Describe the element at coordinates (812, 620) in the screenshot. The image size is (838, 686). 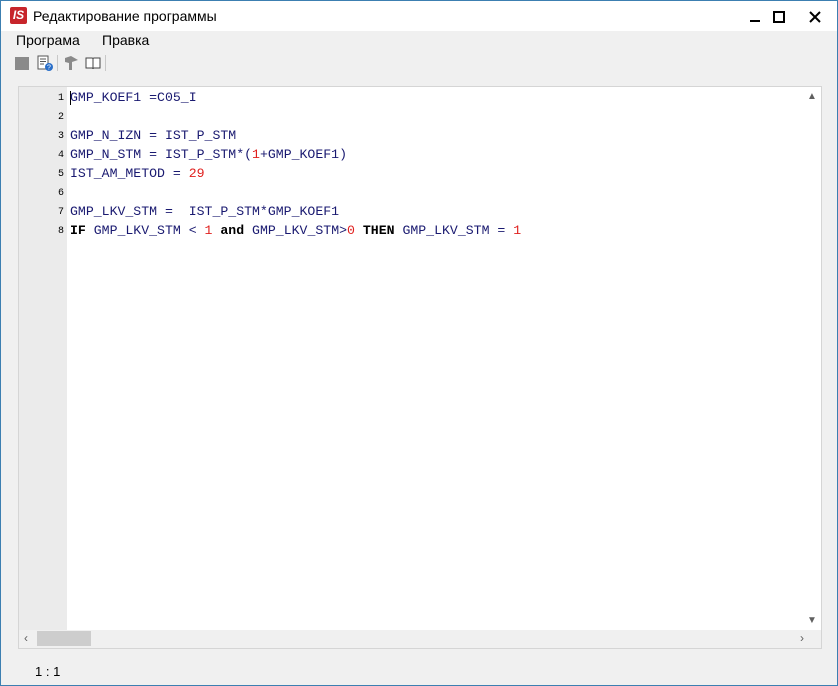
I see `scroll-down-icon: ▼` at that location.